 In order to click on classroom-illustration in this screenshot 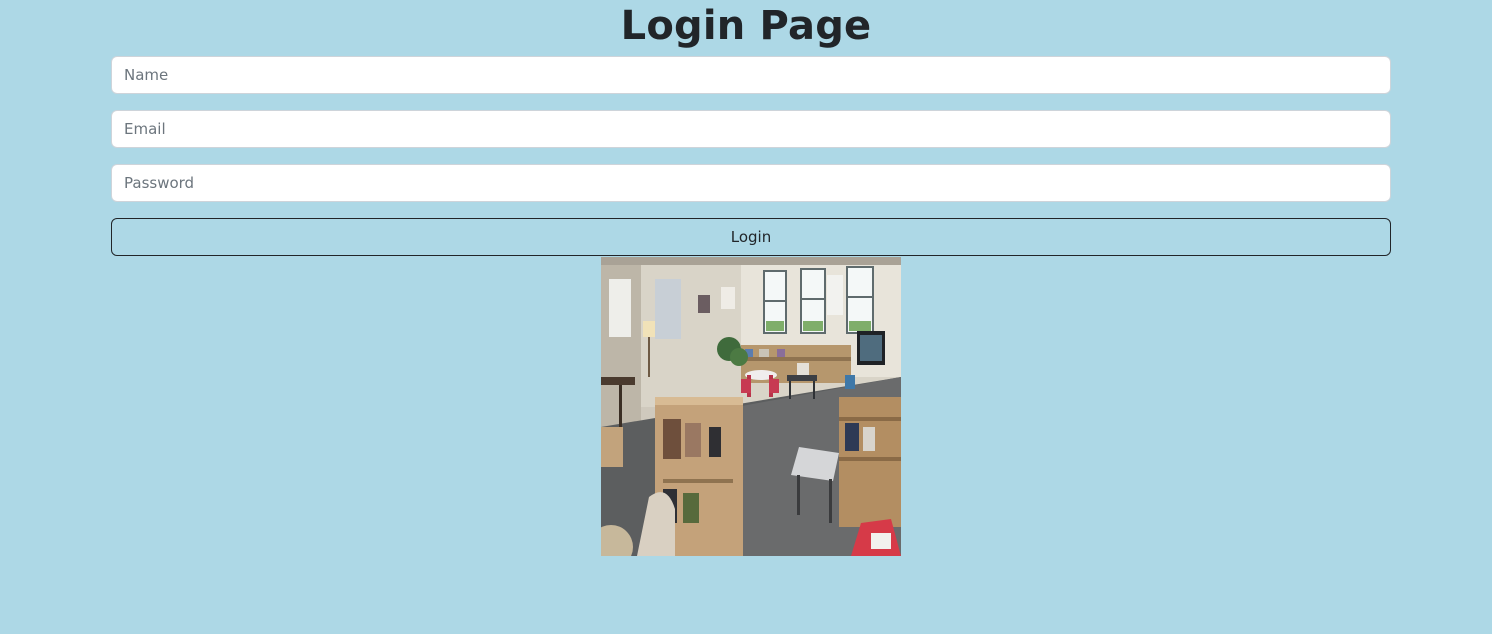, I will do `click(751, 406)`.